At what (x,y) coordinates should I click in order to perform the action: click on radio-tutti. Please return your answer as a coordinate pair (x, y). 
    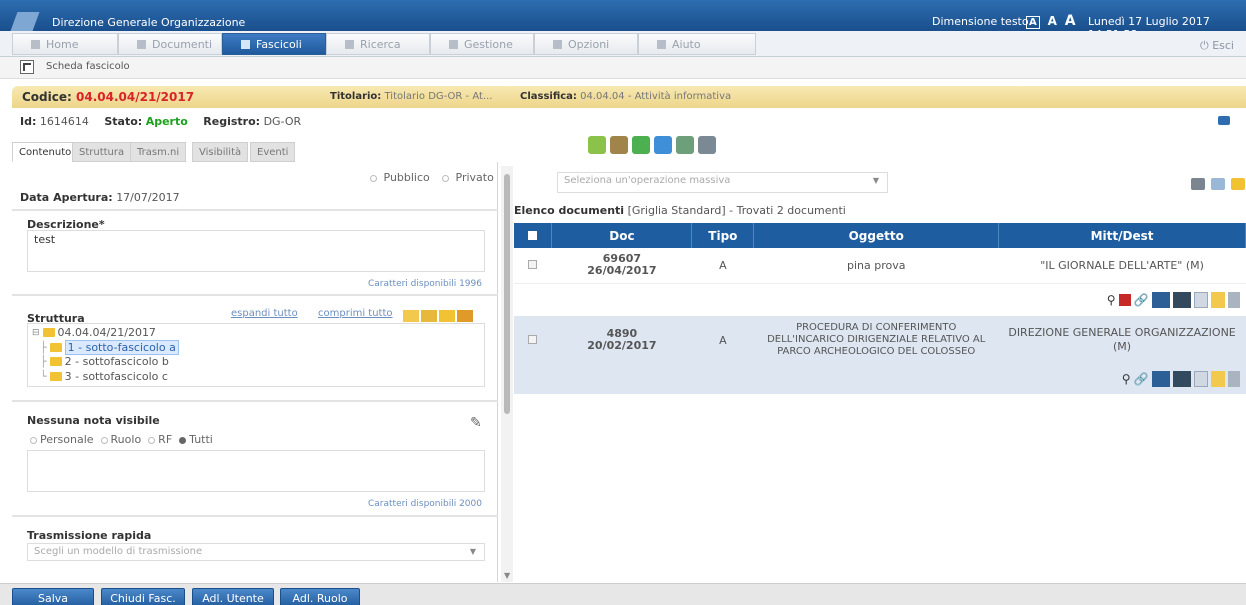
    Looking at the image, I should click on (183, 440).